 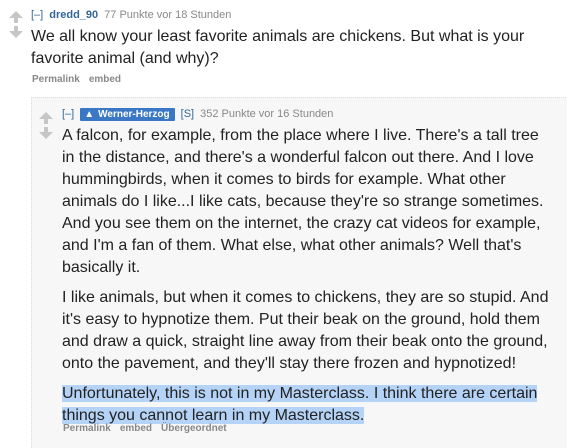 What do you see at coordinates (134, 114) in the screenshot?
I see `author-name: Werner-Herzog` at bounding box center [134, 114].